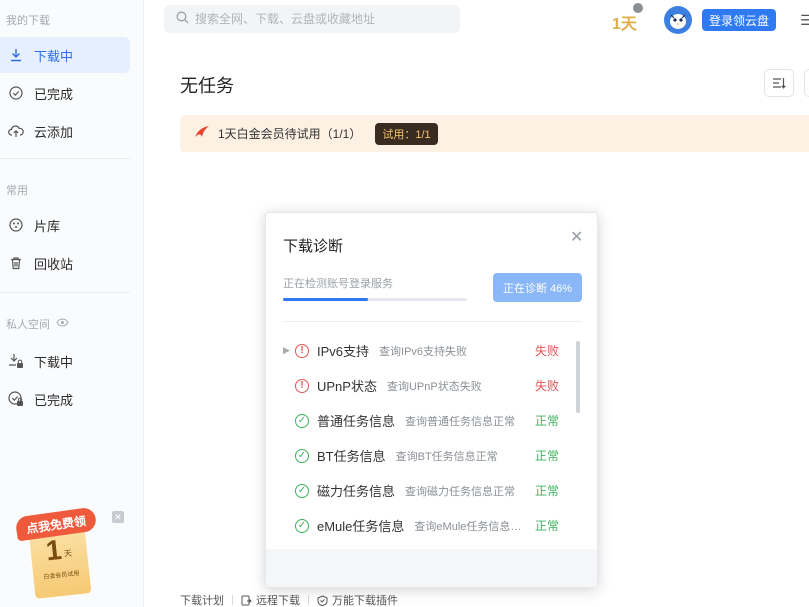 This screenshot has width=809, height=607. Describe the element at coordinates (432, 321) in the screenshot. I see `dialog-divider` at that location.